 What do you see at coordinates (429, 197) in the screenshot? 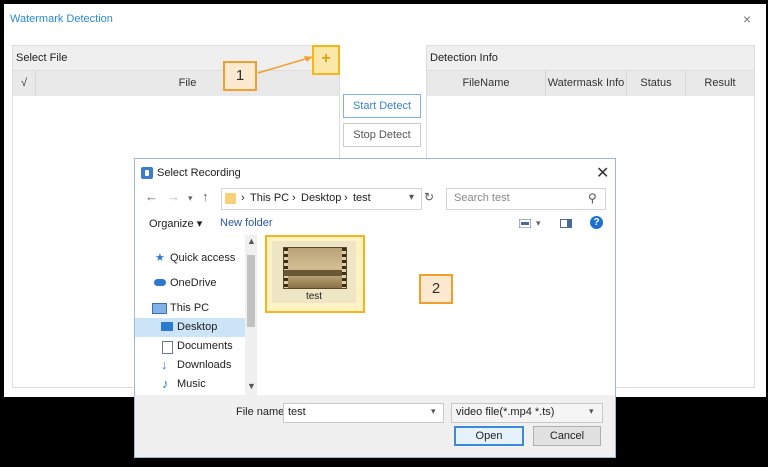
I see `refresh-icon: ↻` at bounding box center [429, 197].